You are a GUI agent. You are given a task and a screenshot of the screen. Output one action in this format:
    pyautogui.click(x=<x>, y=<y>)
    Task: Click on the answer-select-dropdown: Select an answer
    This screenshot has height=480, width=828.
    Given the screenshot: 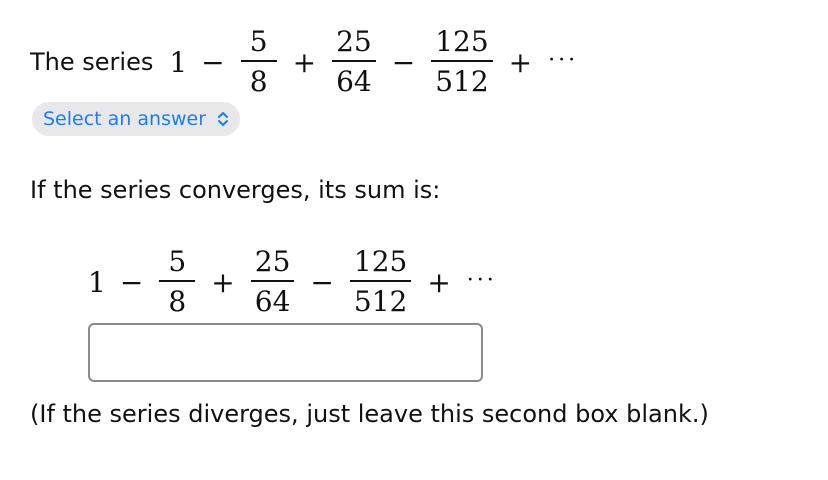 What is the action you would take?
    pyautogui.click(x=136, y=119)
    